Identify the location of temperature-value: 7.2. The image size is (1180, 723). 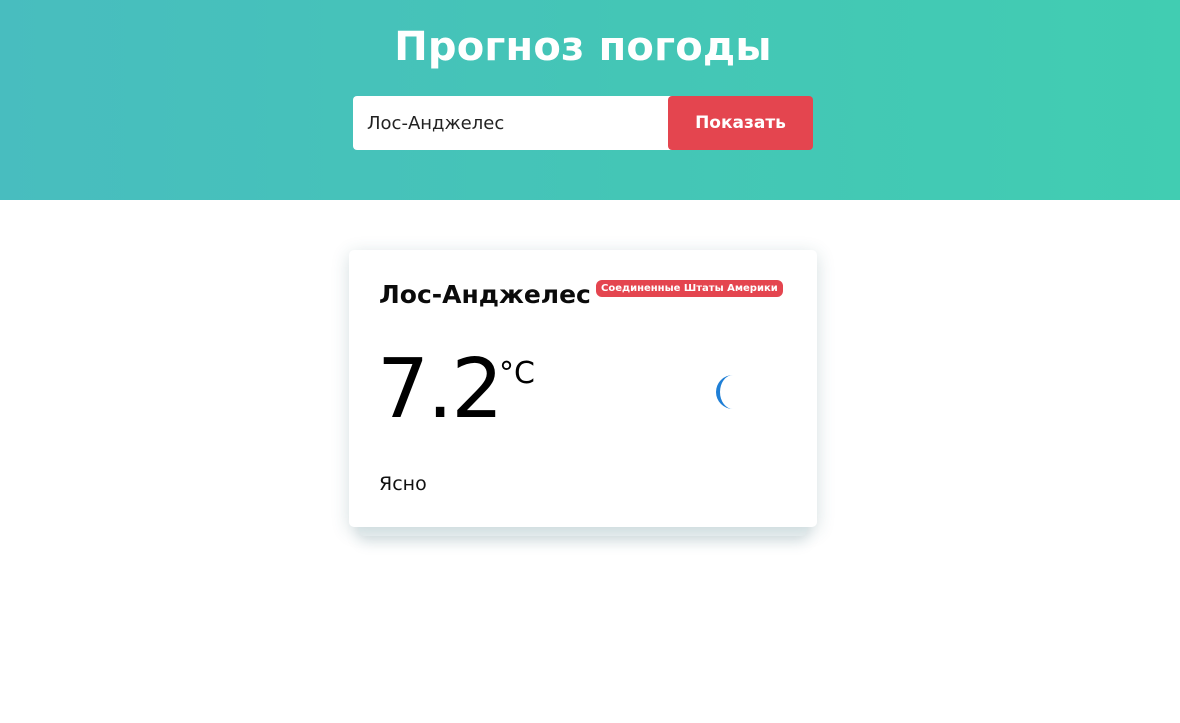
(440, 389).